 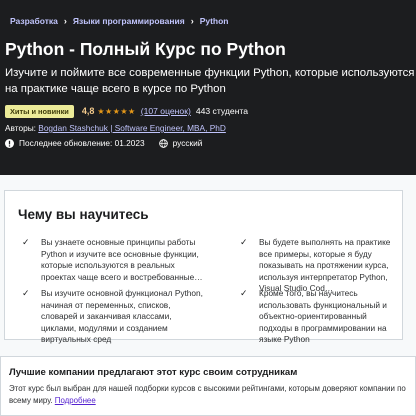 I want to click on students-count: 443 студента, so click(x=222, y=111).